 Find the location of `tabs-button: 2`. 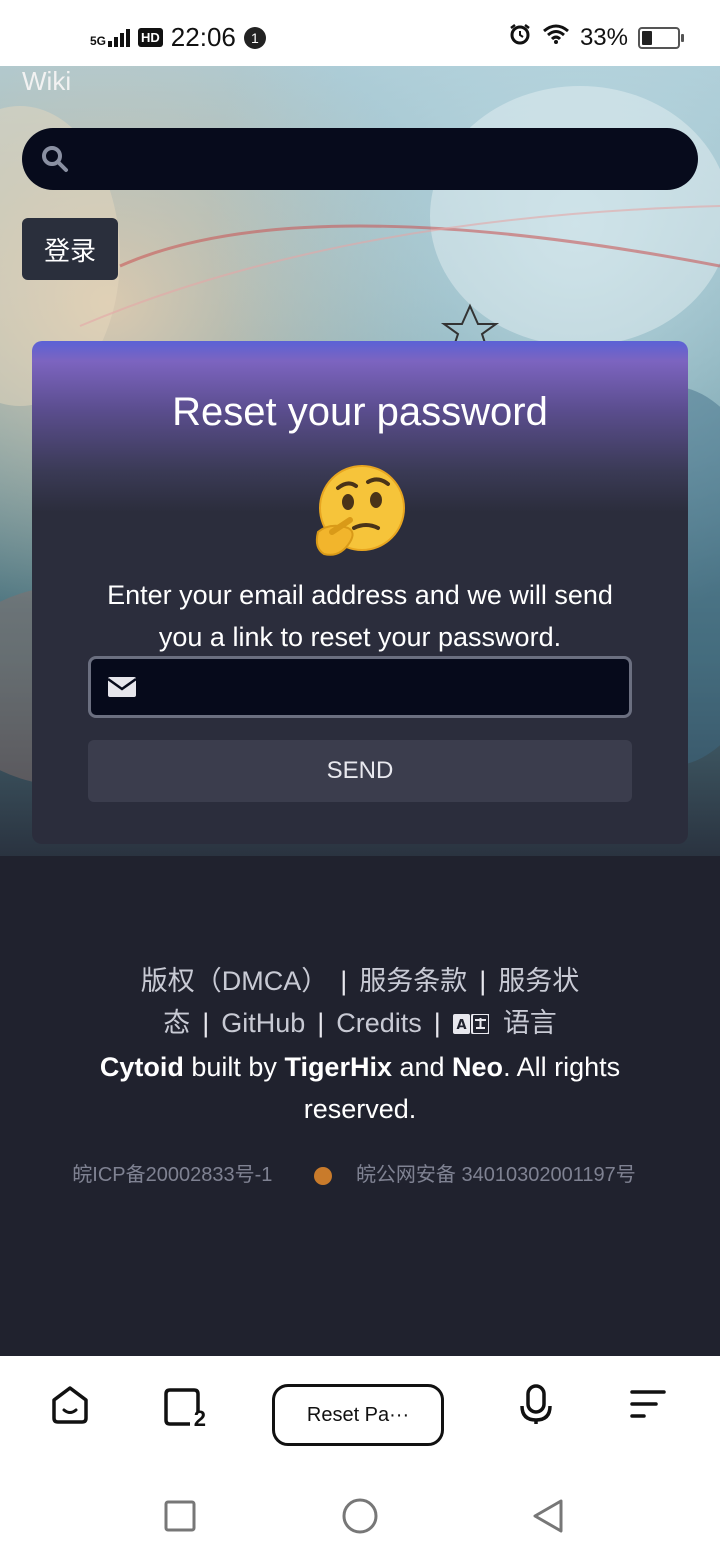

tabs-button: 2 is located at coordinates (182, 1406).